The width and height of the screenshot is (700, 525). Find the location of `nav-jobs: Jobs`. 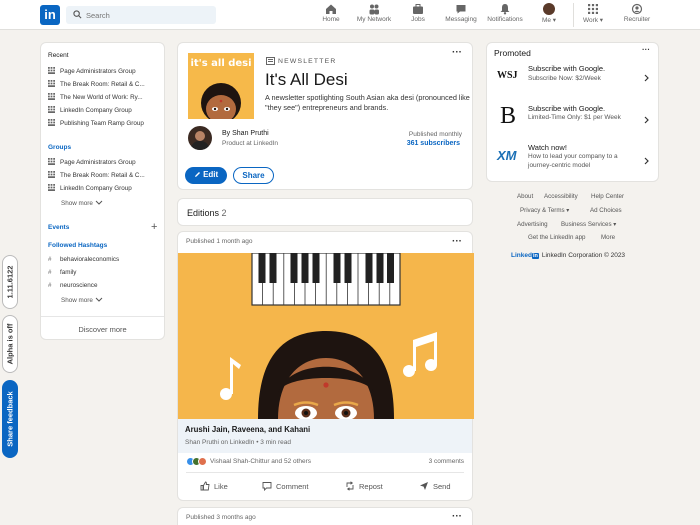

nav-jobs: Jobs is located at coordinates (418, 16).